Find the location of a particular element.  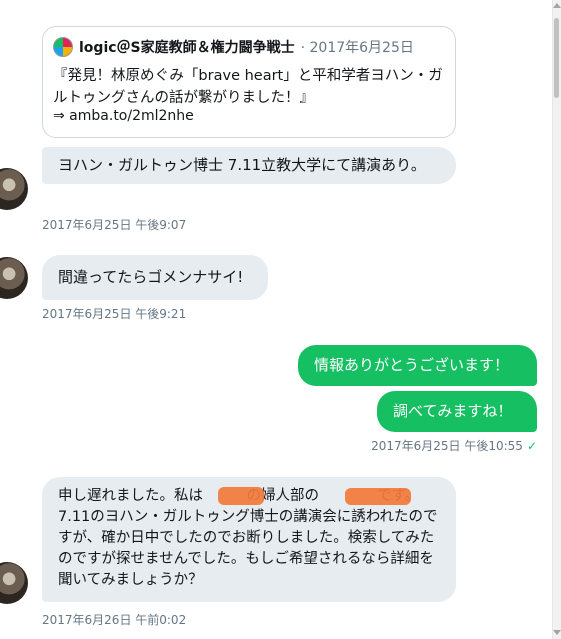

message-timestamp-row: 2017年6月25日 午後10:55 ✓ is located at coordinates (454, 445).